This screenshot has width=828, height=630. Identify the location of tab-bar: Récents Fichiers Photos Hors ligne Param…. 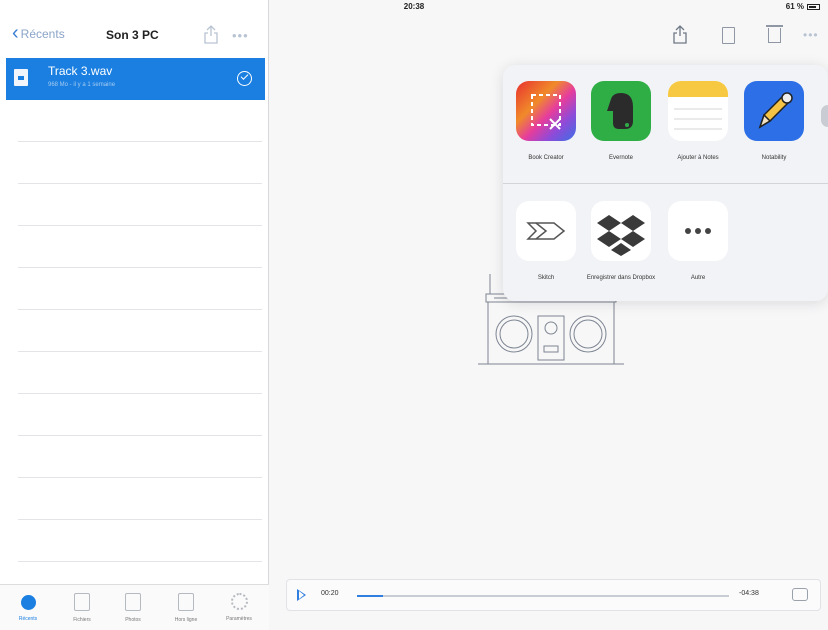
(134, 607).